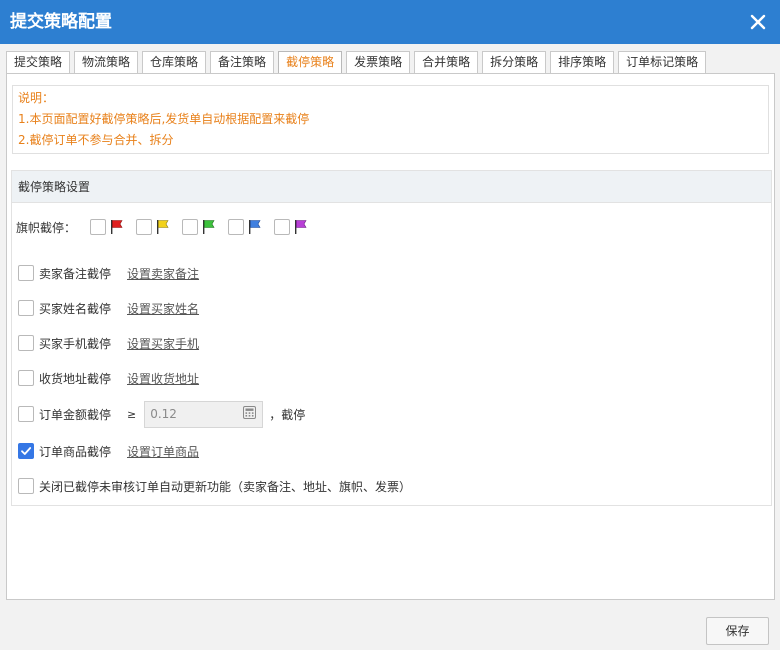 The image size is (780, 650). Describe the element at coordinates (582, 62) in the screenshot. I see `tab-sort: 排序策略` at that location.